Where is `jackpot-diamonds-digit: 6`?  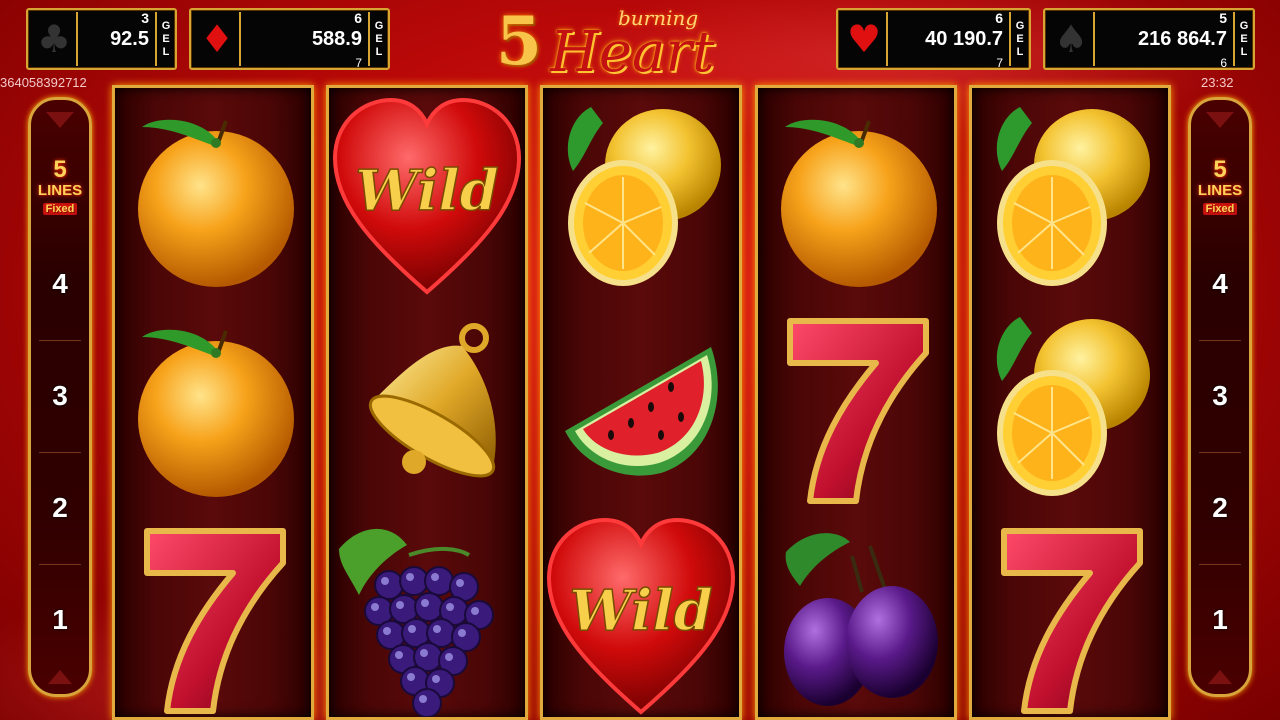 jackpot-diamonds-digit: 6 is located at coordinates (358, 18).